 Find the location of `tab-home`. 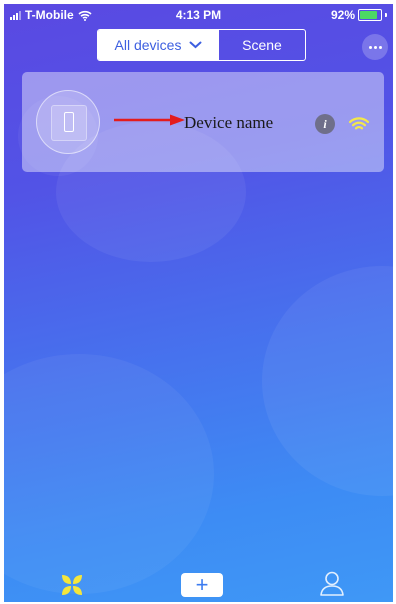

tab-home is located at coordinates (72, 587).